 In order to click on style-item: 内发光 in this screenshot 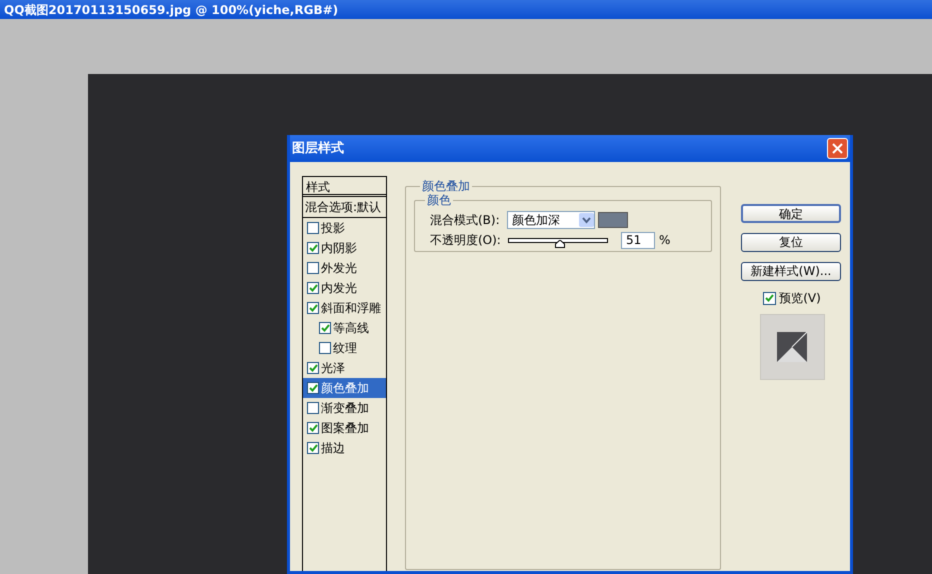, I will do `click(344, 288)`.